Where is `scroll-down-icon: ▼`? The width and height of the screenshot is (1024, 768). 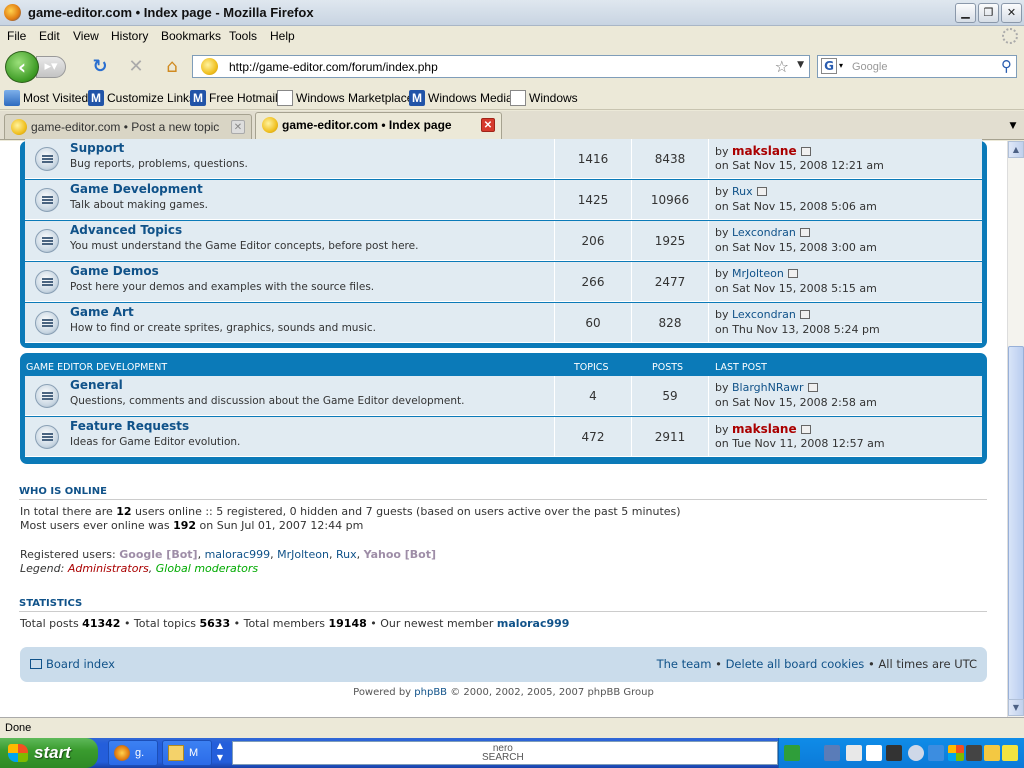 scroll-down-icon: ▼ is located at coordinates (1016, 707).